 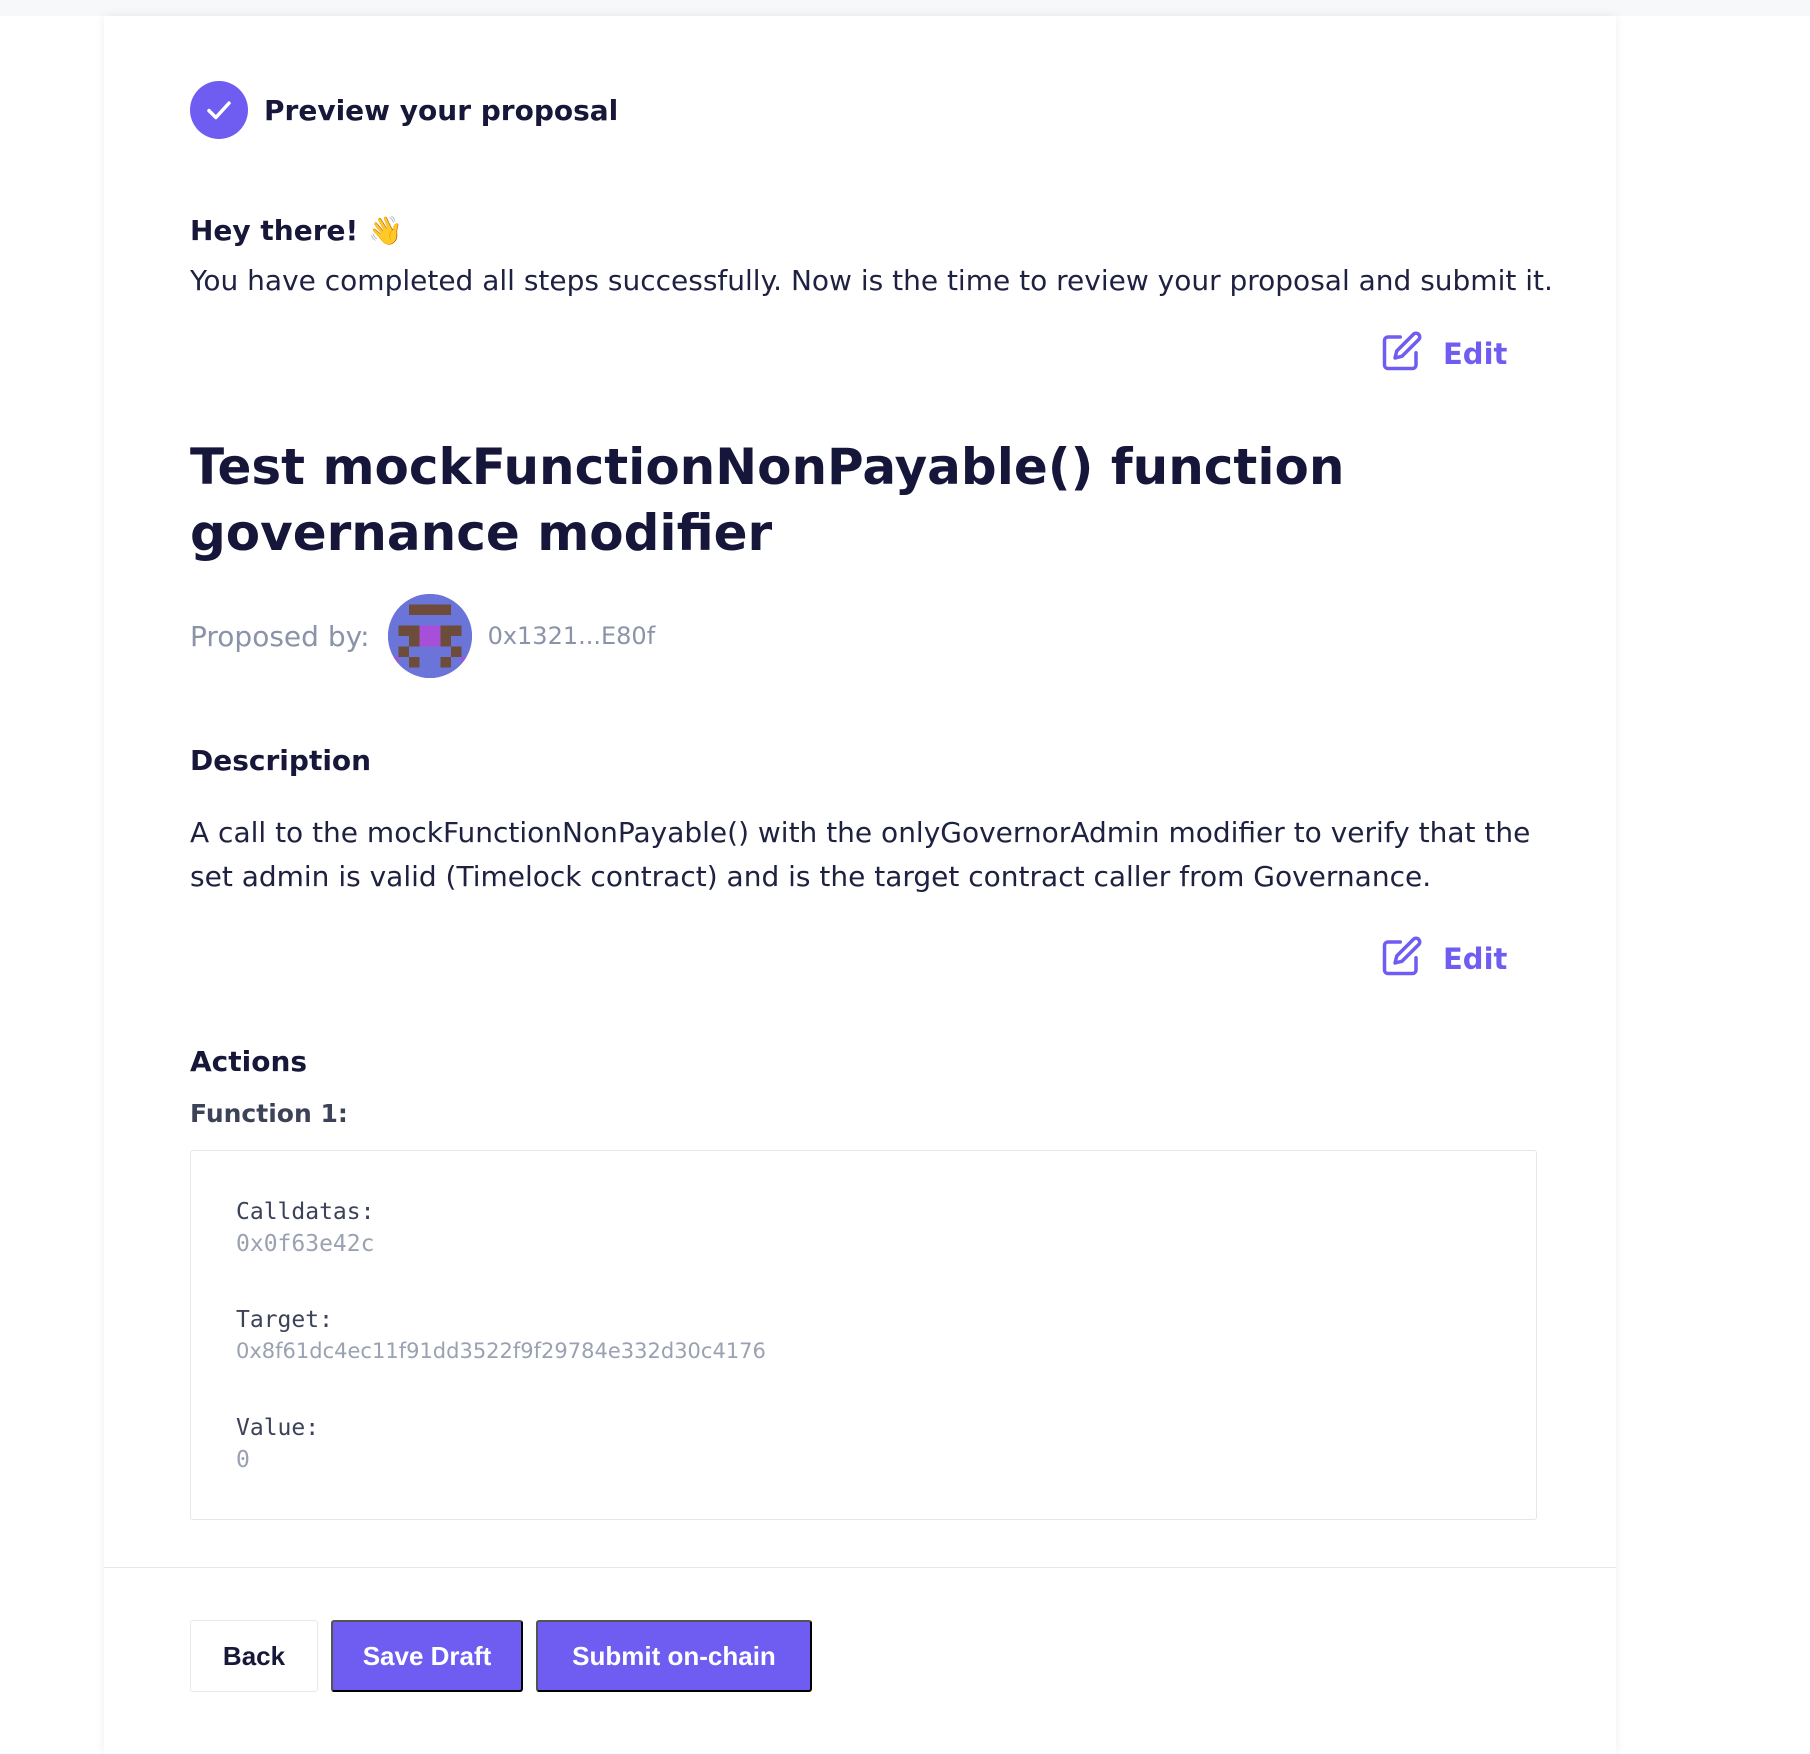 I want to click on save-draft-button: Save Draft, so click(x=427, y=1656).